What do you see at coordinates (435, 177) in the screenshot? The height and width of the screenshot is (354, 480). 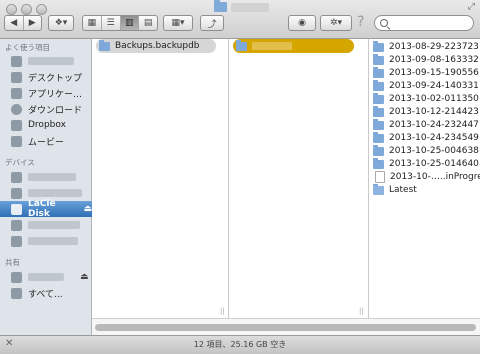 I see `list-item-label: 2013-10-…..inProgress` at bounding box center [435, 177].